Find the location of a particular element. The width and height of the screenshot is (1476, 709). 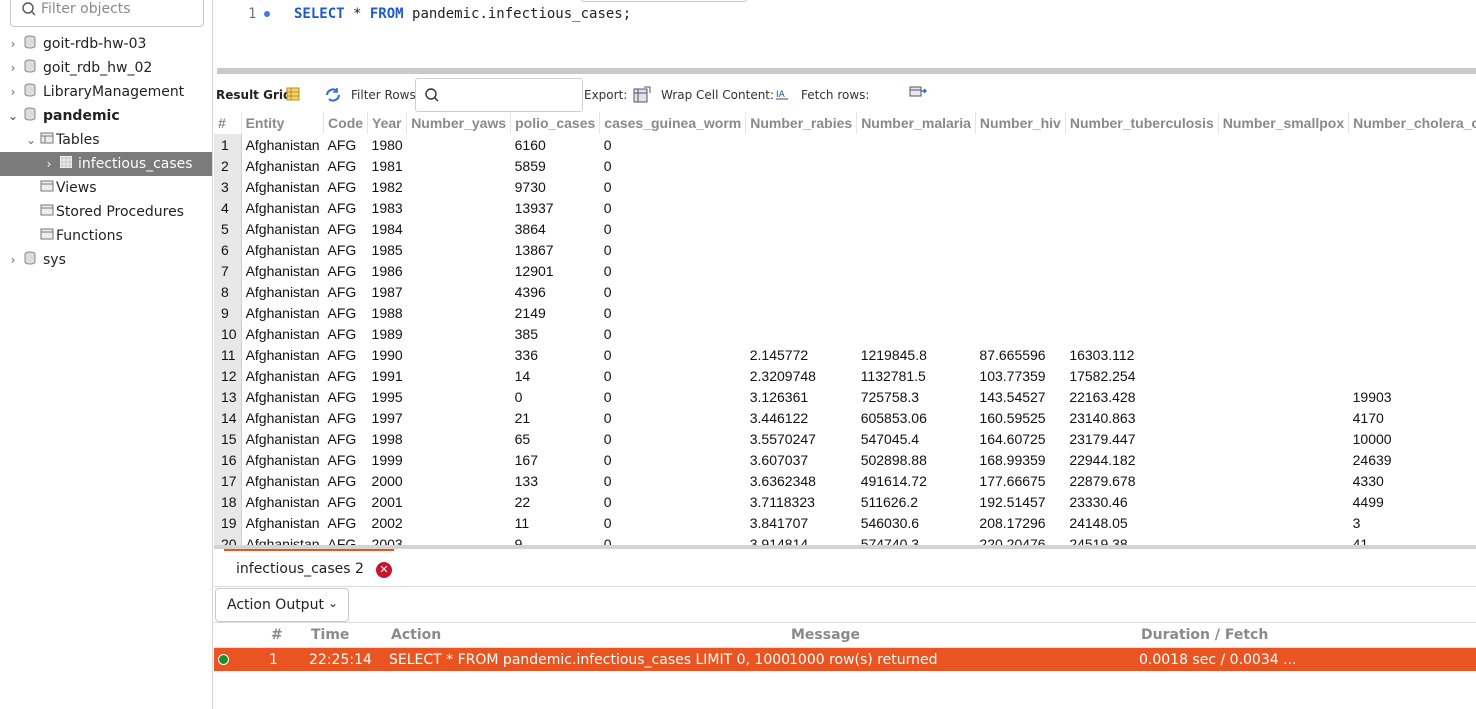

column-header: Number_tuberculosis is located at coordinates (1142, 123).